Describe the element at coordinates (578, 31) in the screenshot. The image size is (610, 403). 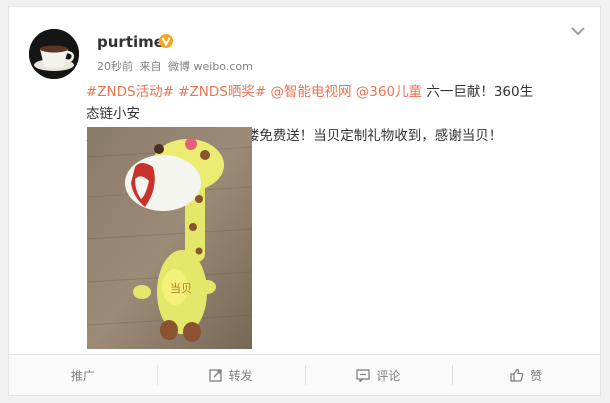
I see `chevron-down-icon` at that location.